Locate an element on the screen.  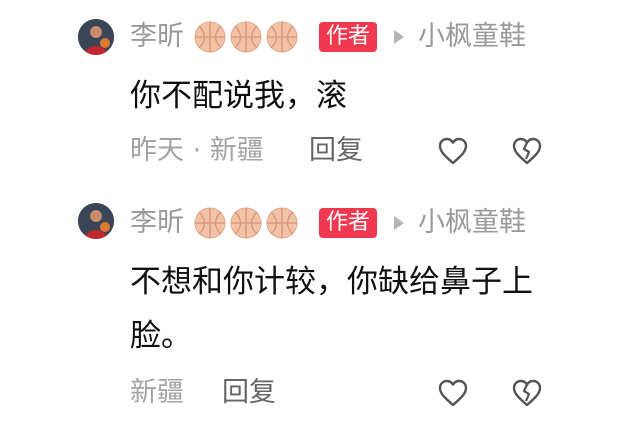
comment-content: 不想和你计较，你缺给鼻子上脸。 is located at coordinates (331, 309).